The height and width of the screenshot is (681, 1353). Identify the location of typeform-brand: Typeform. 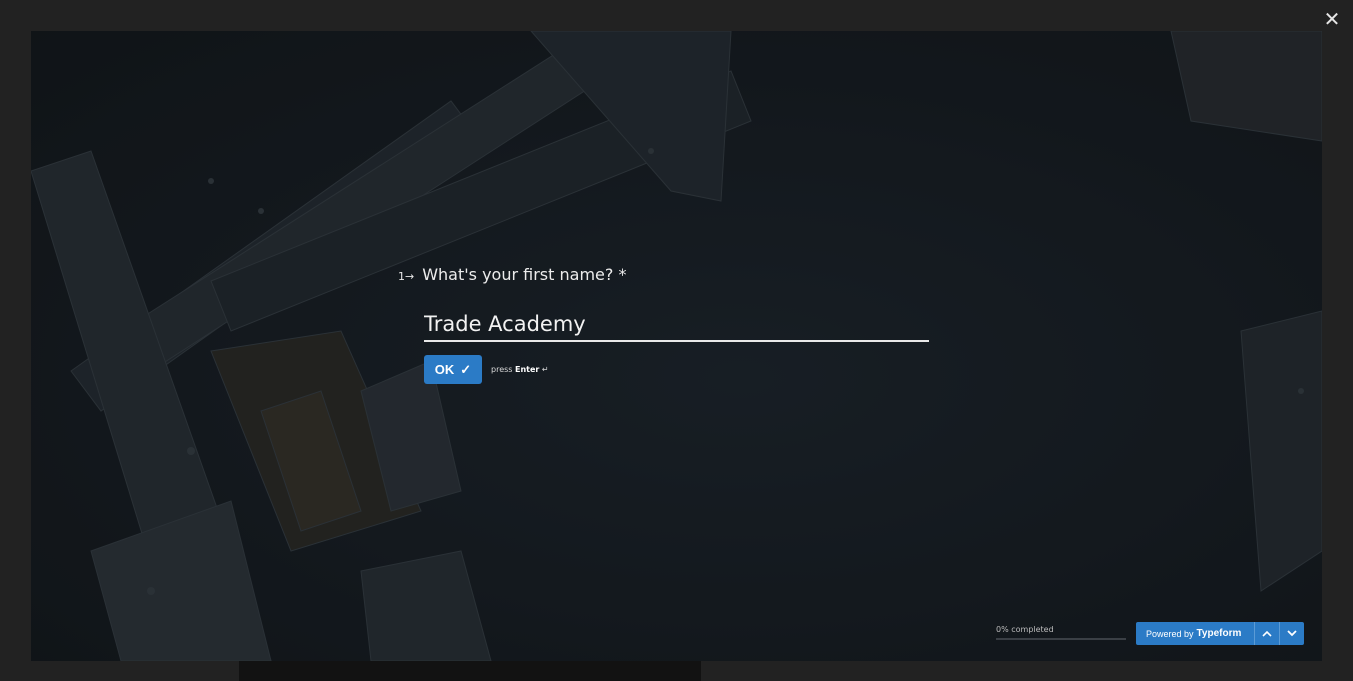
(1219, 633).